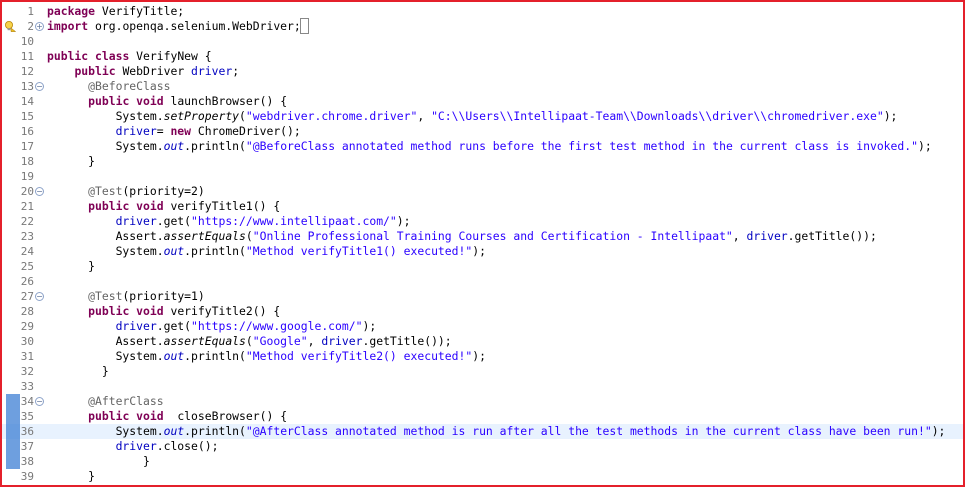 The height and width of the screenshot is (487, 965). Describe the element at coordinates (482, 446) in the screenshot. I see `code-line: 37 driver.close();` at that location.